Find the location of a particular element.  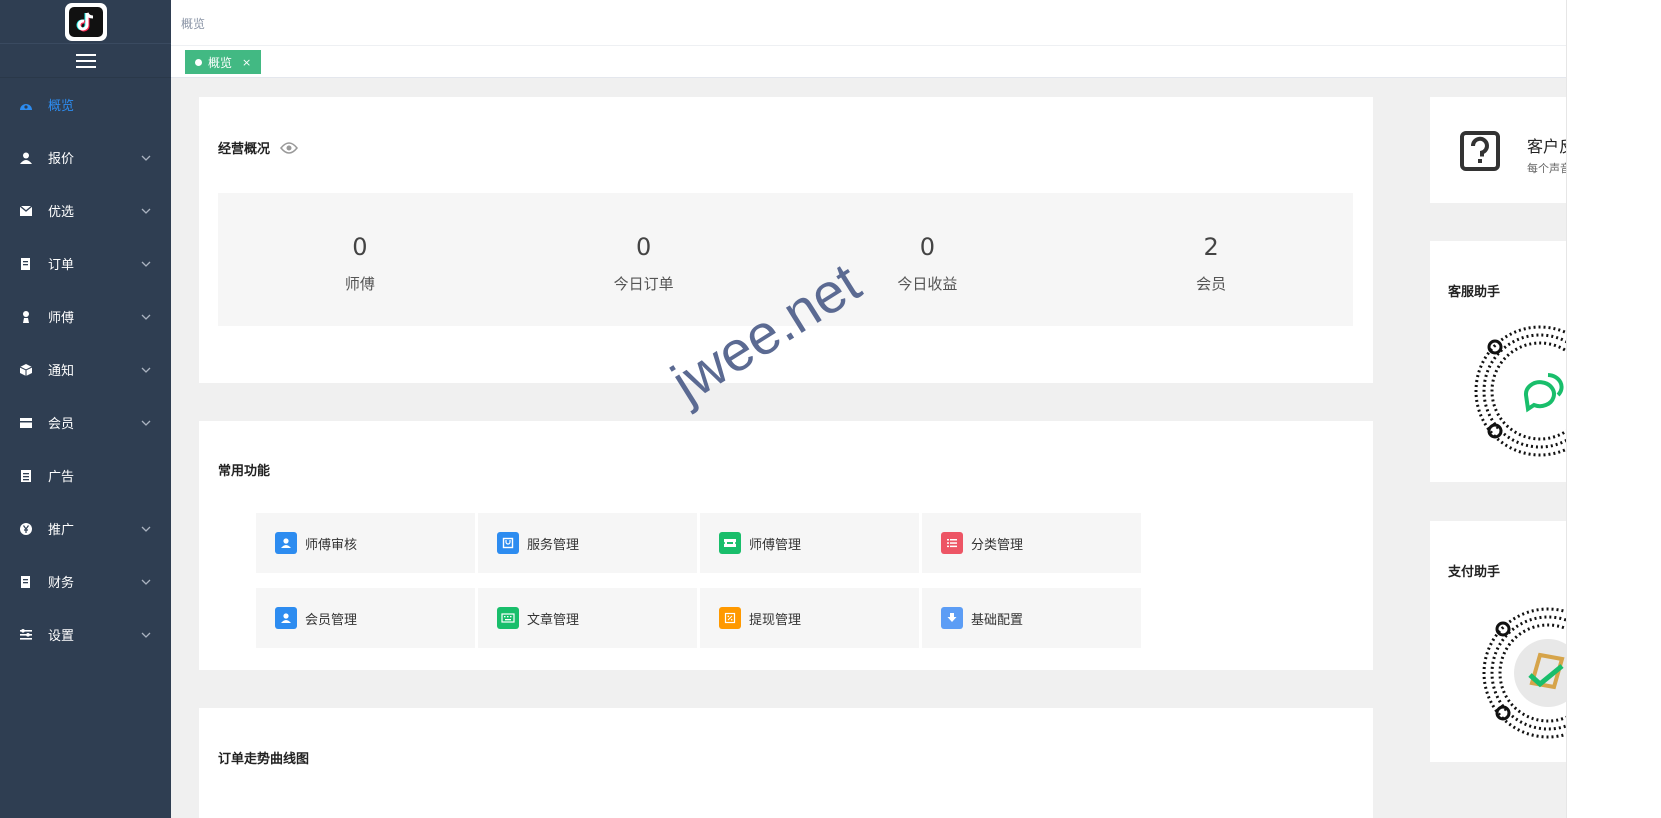

sidebar-item-label: 设置 is located at coordinates (61, 636).